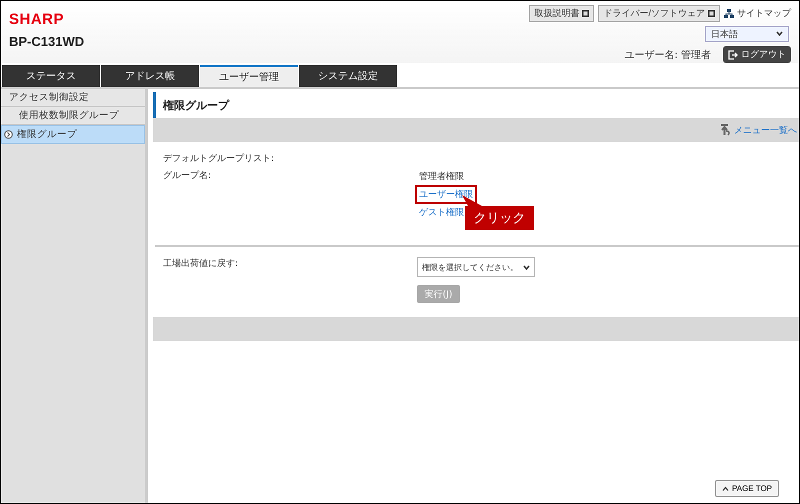 The width and height of the screenshot is (800, 504). What do you see at coordinates (441, 177) in the screenshot?
I see `group-name: 管理者権限` at bounding box center [441, 177].